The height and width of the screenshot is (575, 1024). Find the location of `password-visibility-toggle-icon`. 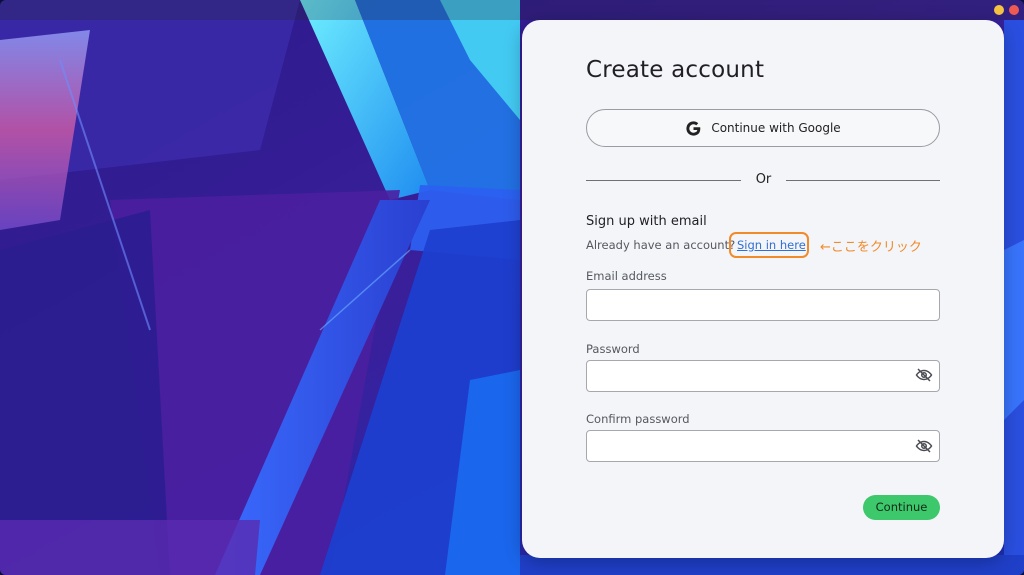

password-visibility-toggle-icon is located at coordinates (924, 375).